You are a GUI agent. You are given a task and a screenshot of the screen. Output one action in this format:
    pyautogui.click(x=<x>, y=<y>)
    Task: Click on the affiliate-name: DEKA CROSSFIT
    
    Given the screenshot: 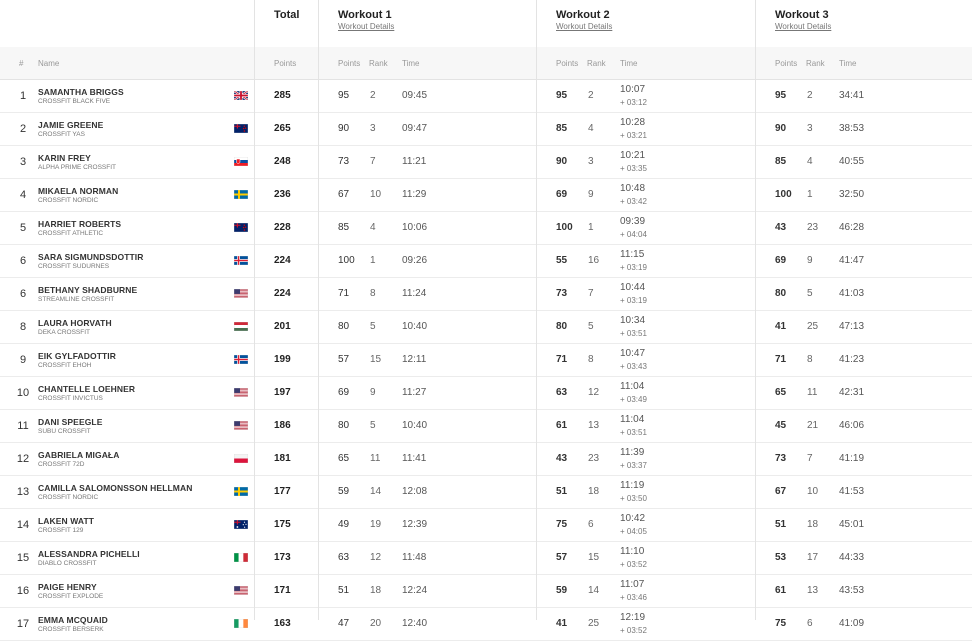 What is the action you would take?
    pyautogui.click(x=64, y=332)
    